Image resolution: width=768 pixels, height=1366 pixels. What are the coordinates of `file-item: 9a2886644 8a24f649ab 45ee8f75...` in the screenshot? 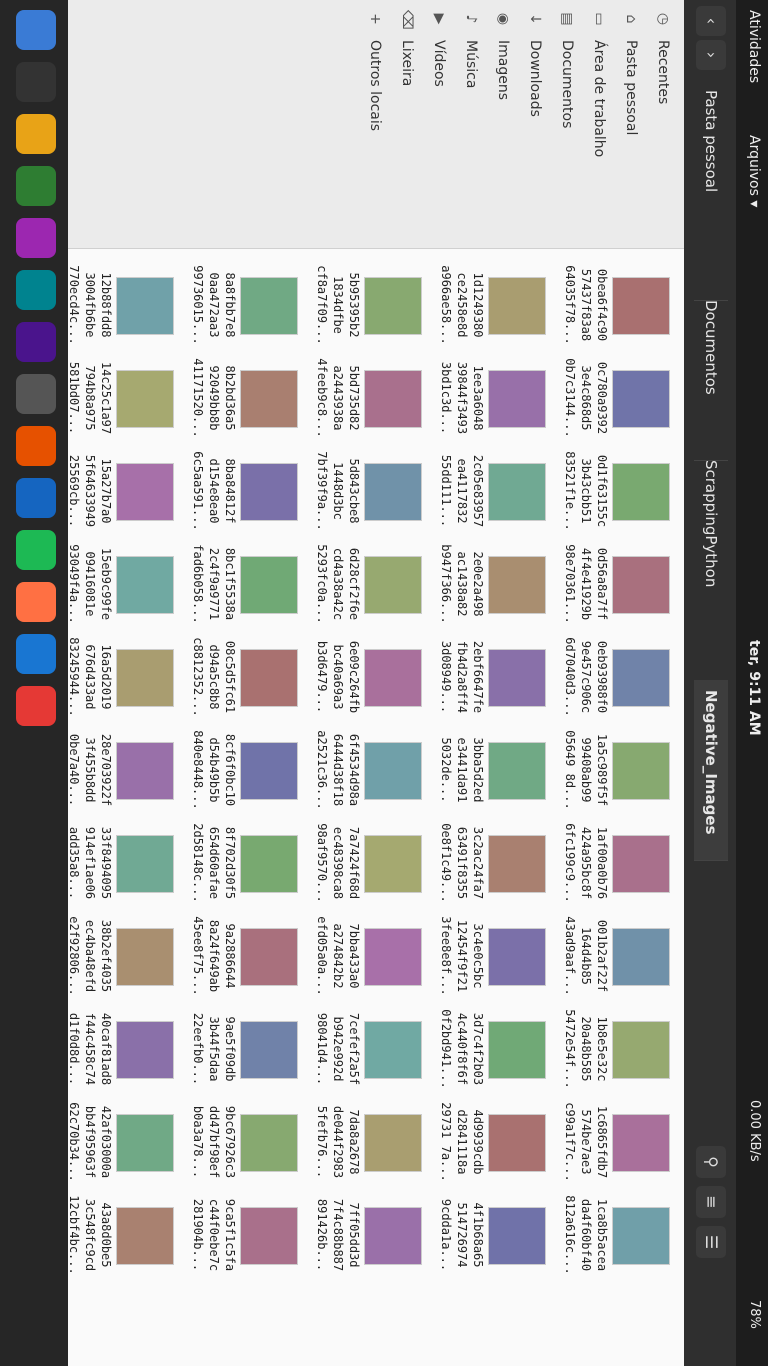 It's located at (242, 956).